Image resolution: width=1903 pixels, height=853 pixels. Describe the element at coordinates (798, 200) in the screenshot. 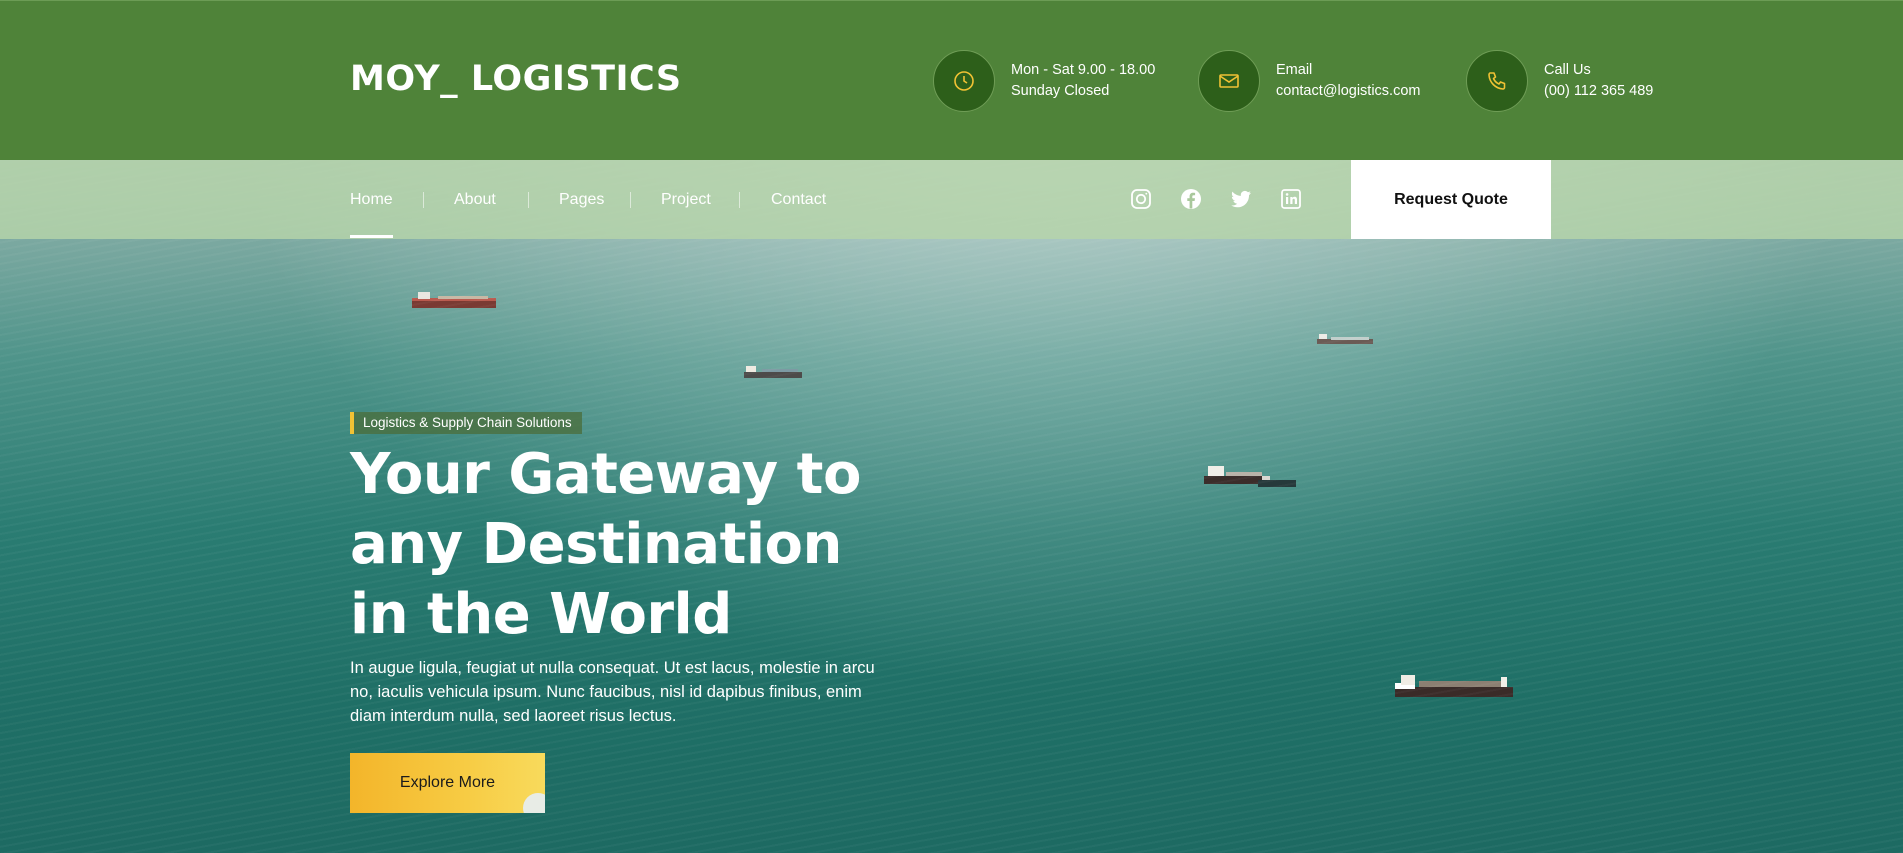

I see `nav-contact: Contact` at that location.